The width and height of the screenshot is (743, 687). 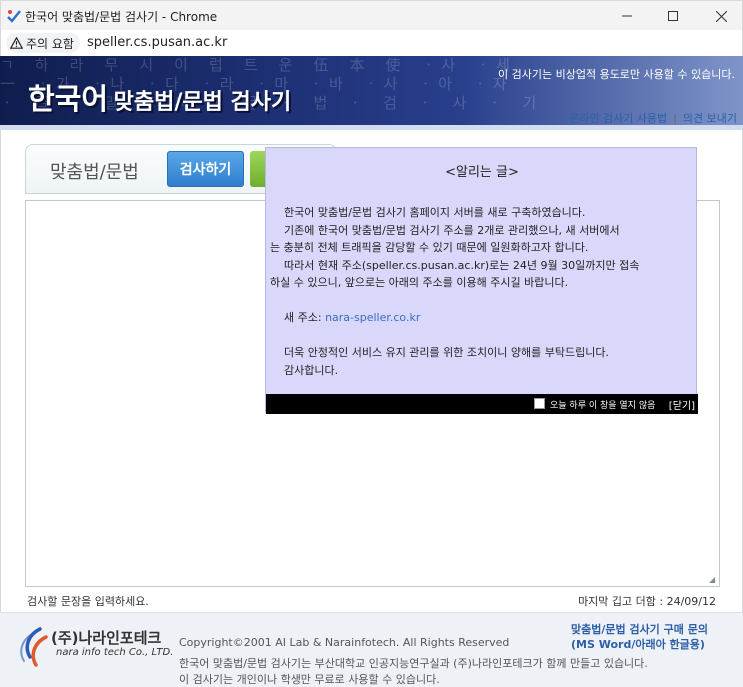 I want to click on popup-line: 한국어 맞춤법/문법 검사기 홈페이지 서버를 새로 구축하였습니다., so click(x=435, y=212).